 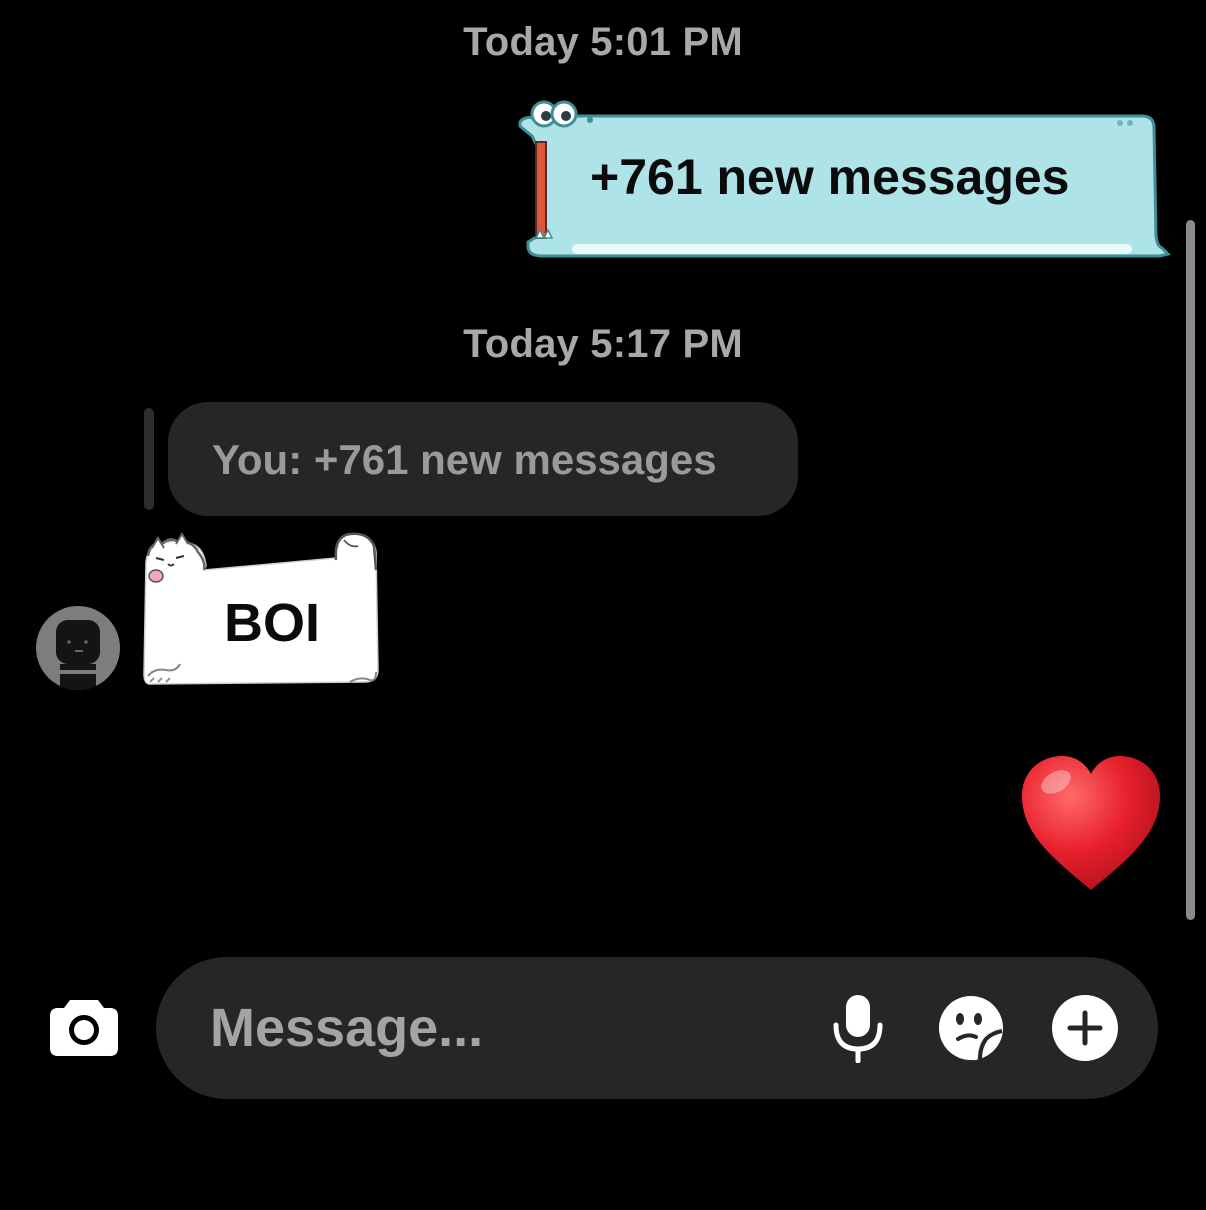 What do you see at coordinates (490, 1028) in the screenshot?
I see `message-input` at bounding box center [490, 1028].